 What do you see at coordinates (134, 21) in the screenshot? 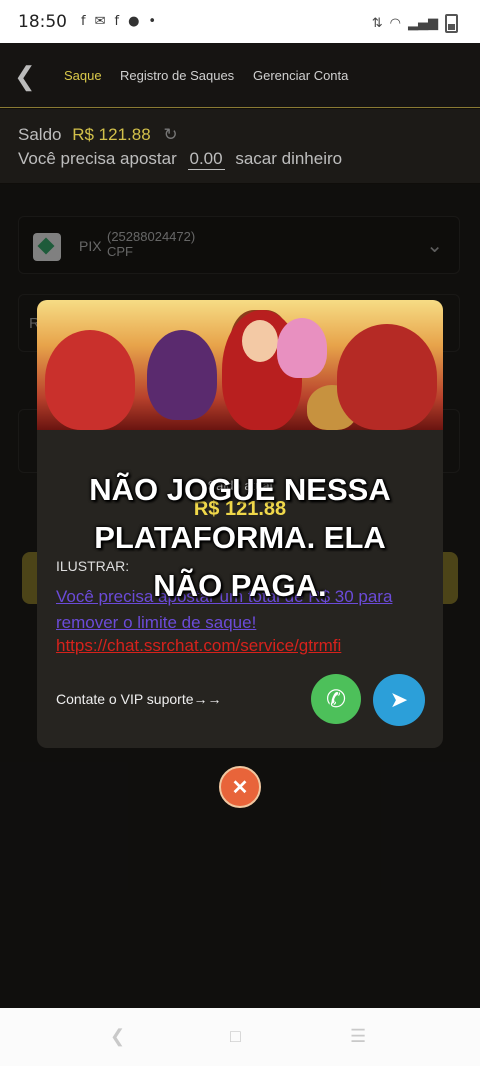
I see `chat-icon: ●` at bounding box center [134, 21].